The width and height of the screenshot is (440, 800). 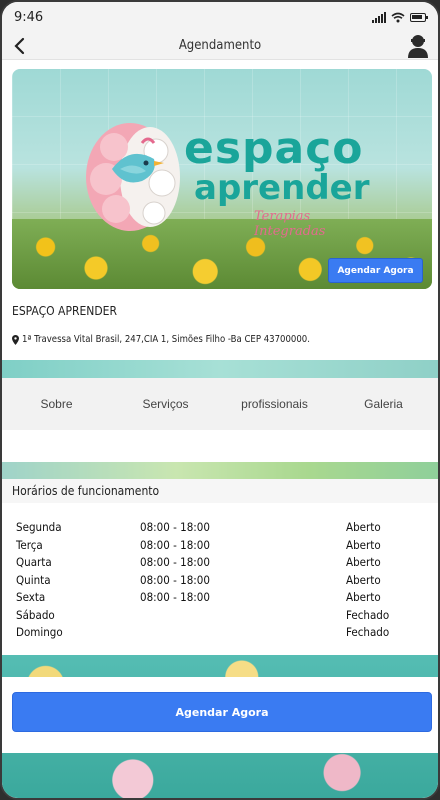 What do you see at coordinates (133, 177) in the screenshot?
I see `brain-bird-logo-icon` at bounding box center [133, 177].